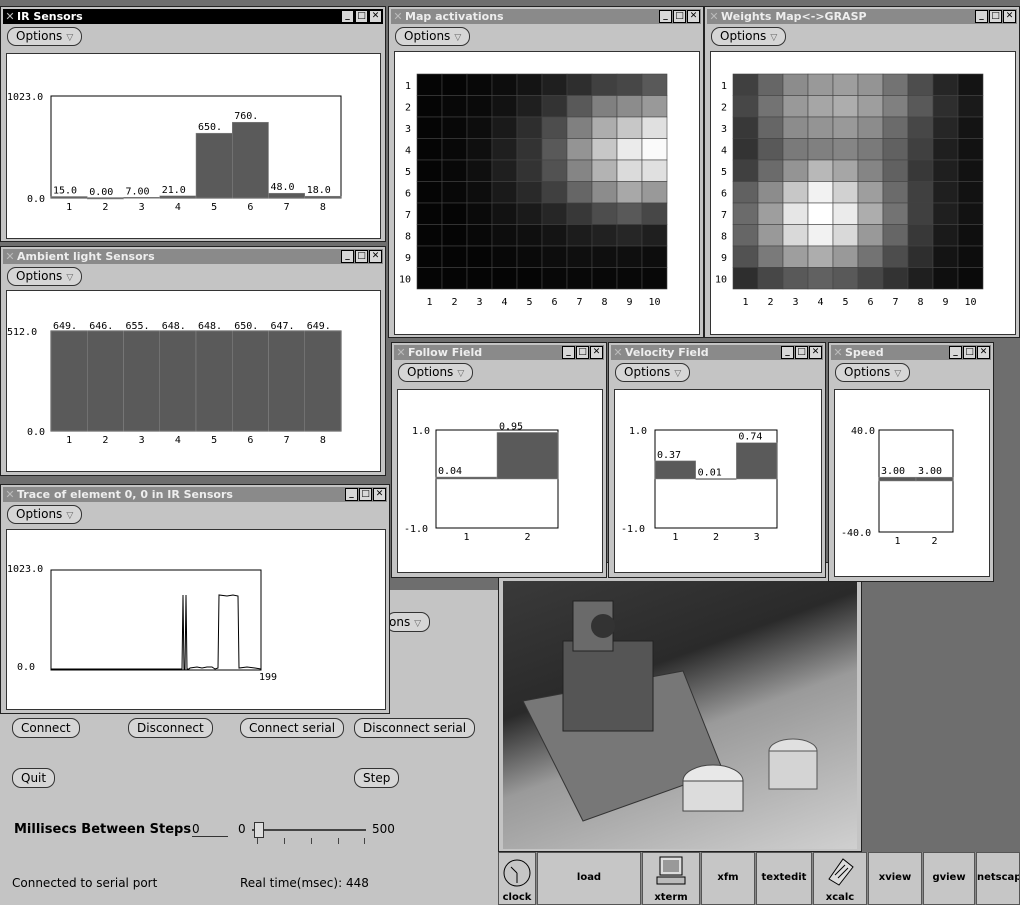  What do you see at coordinates (821, 302) in the screenshot?
I see `col-label-4: 4` at bounding box center [821, 302].